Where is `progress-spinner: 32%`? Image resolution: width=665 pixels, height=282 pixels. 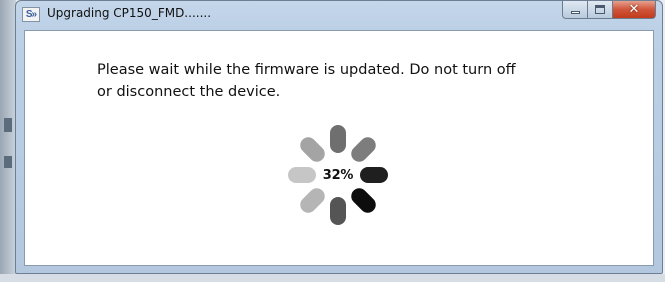 progress-spinner: 32% is located at coordinates (338, 175).